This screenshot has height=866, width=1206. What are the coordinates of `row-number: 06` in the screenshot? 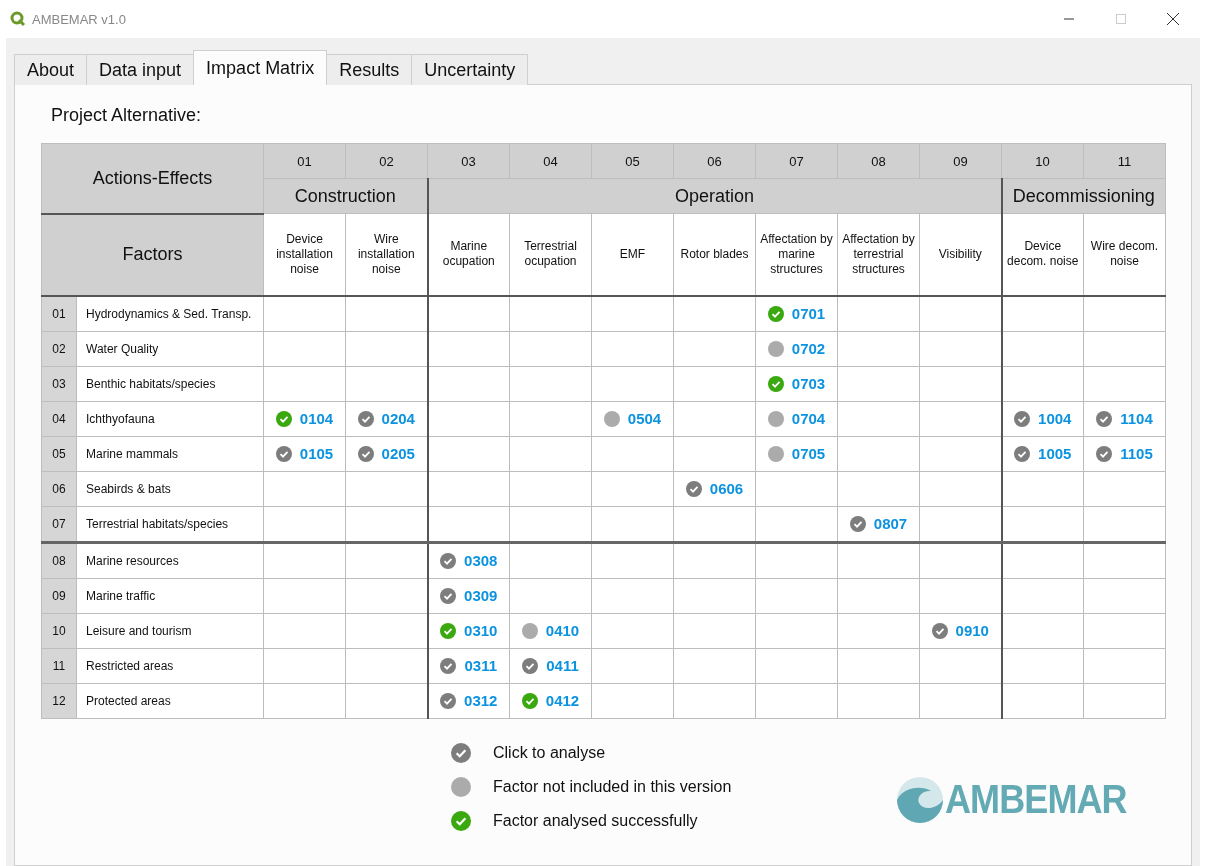 It's located at (59, 488).